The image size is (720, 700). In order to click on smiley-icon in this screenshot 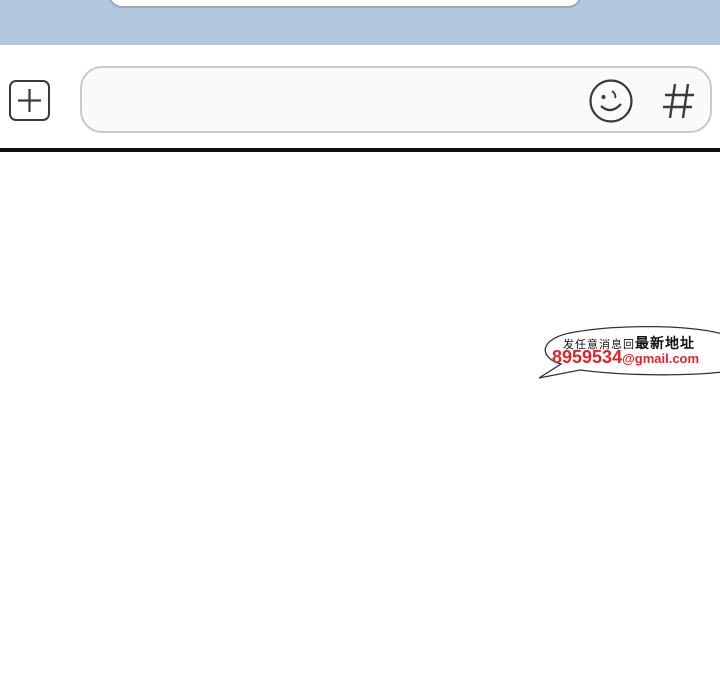, I will do `click(611, 101)`.